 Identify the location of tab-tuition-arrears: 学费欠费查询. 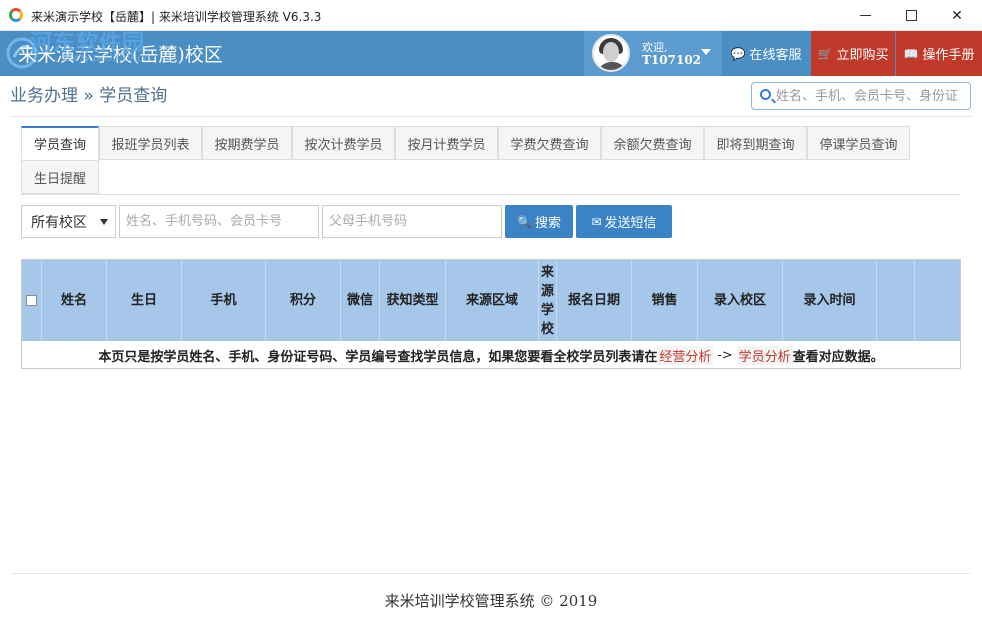
(549, 143).